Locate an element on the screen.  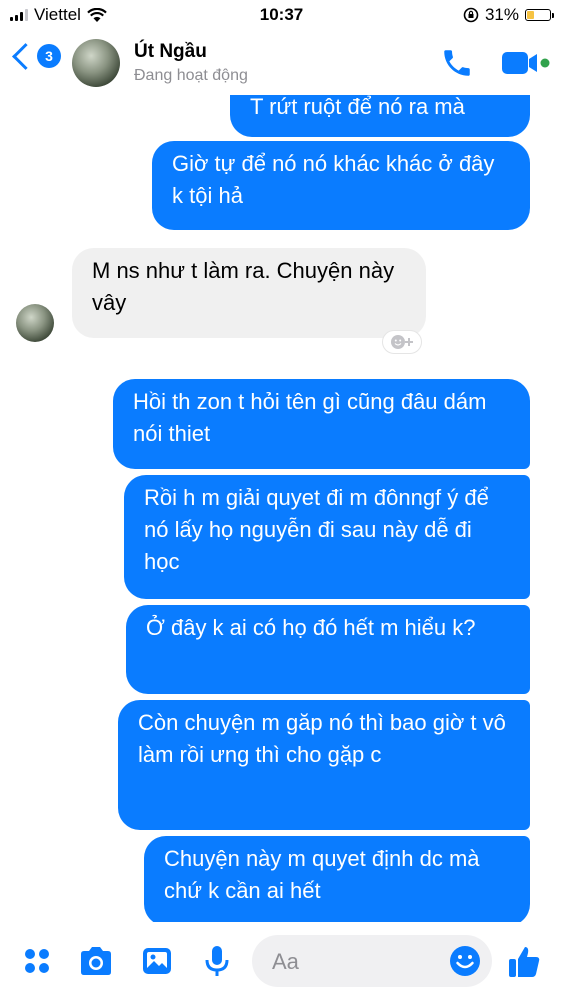
like-button is located at coordinates (523, 961).